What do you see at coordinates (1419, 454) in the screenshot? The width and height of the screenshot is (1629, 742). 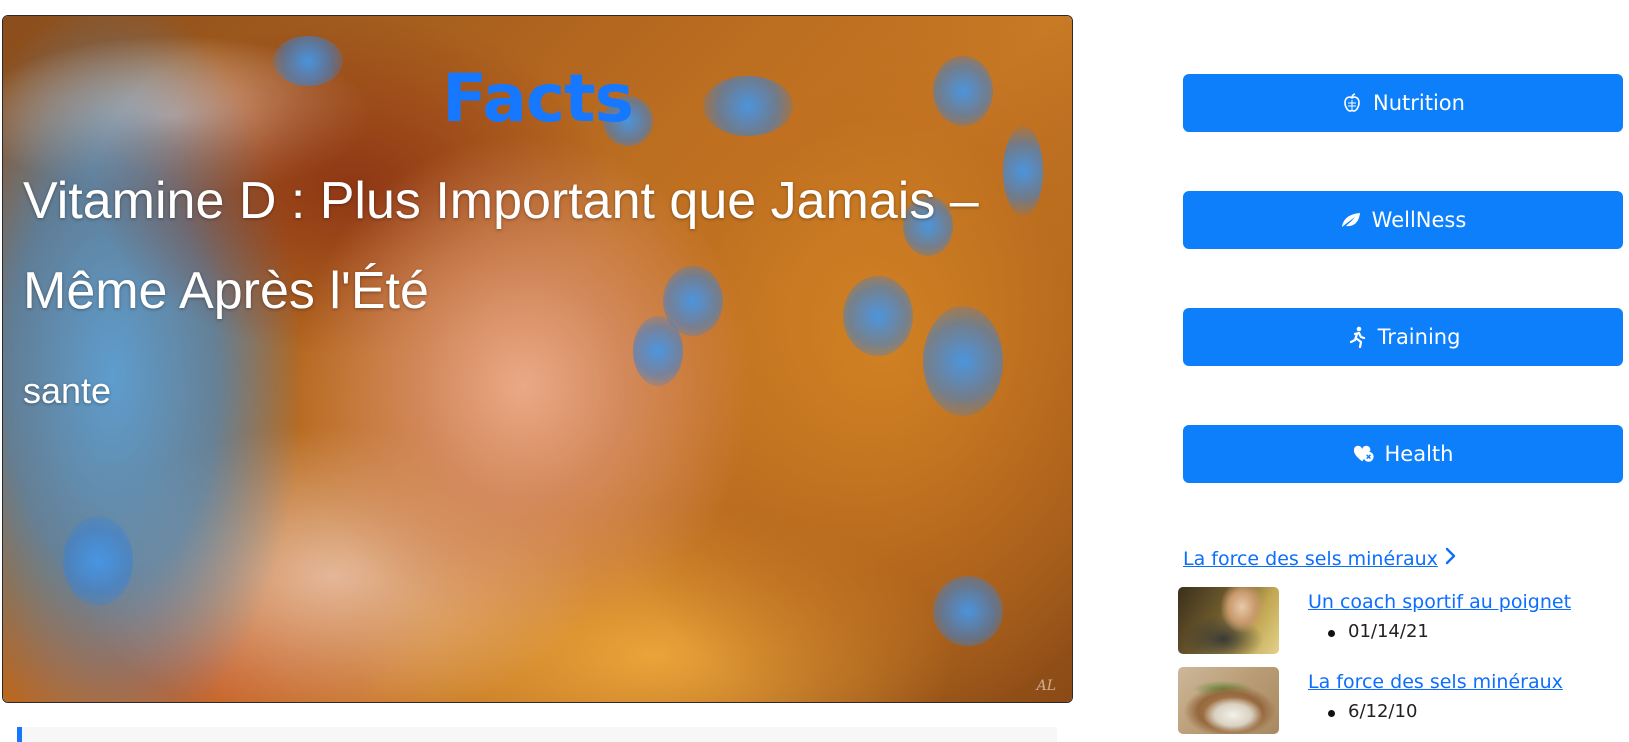 I see `health-button-label: Health` at bounding box center [1419, 454].